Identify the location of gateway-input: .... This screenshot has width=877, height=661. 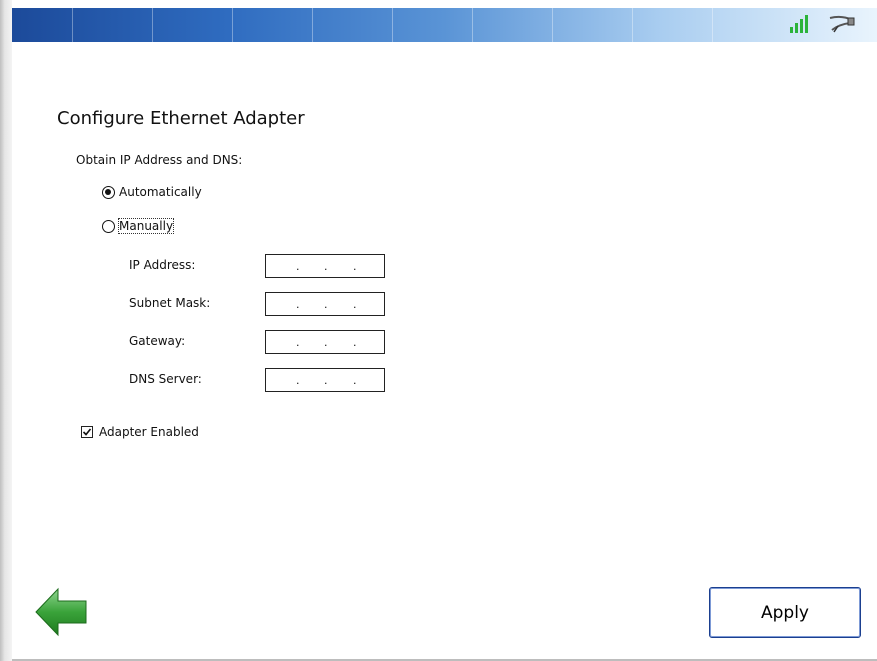
(325, 342).